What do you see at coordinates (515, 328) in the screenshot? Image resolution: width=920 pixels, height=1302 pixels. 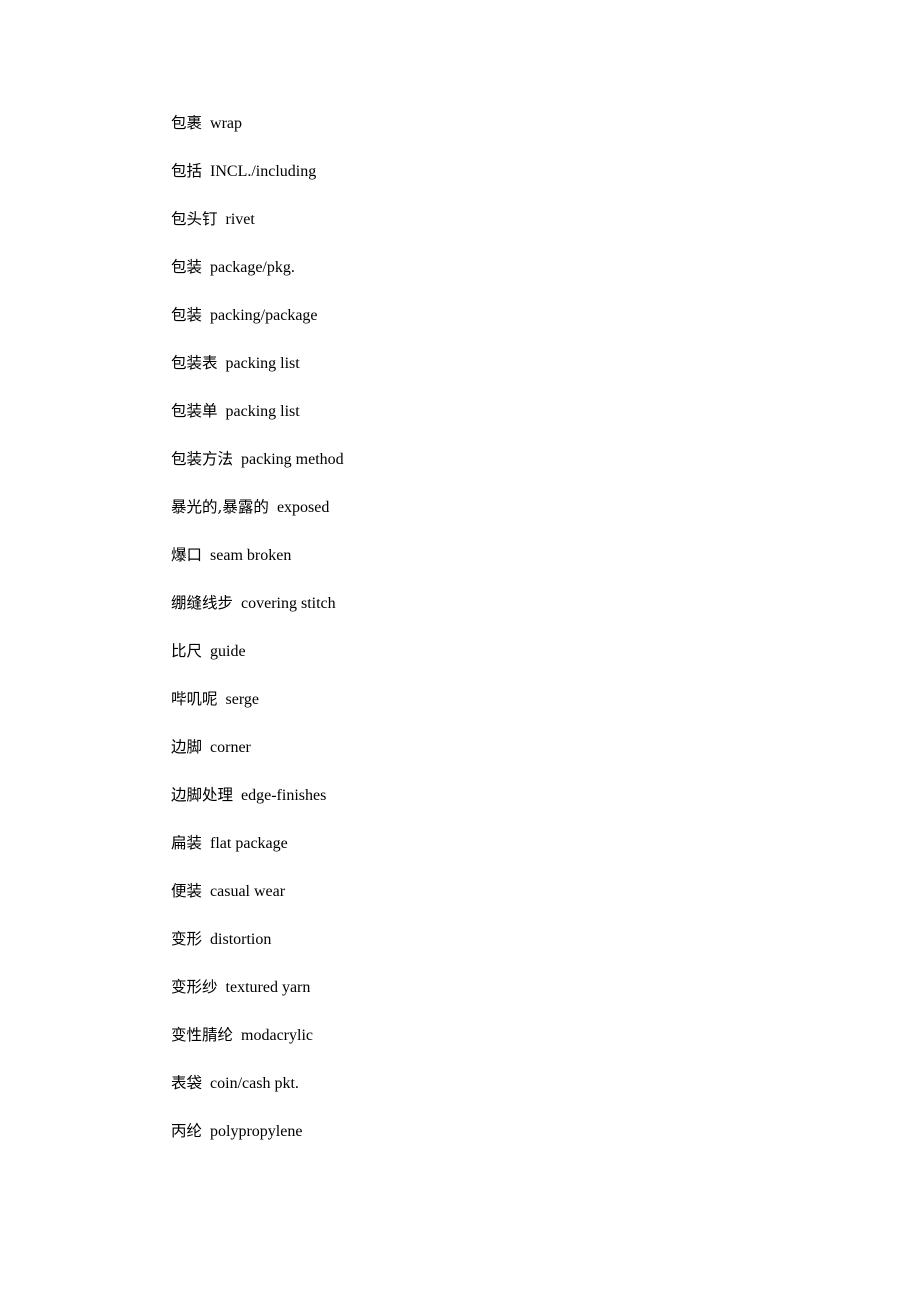 I see `glossary-entry: 包装 packing/package` at bounding box center [515, 328].